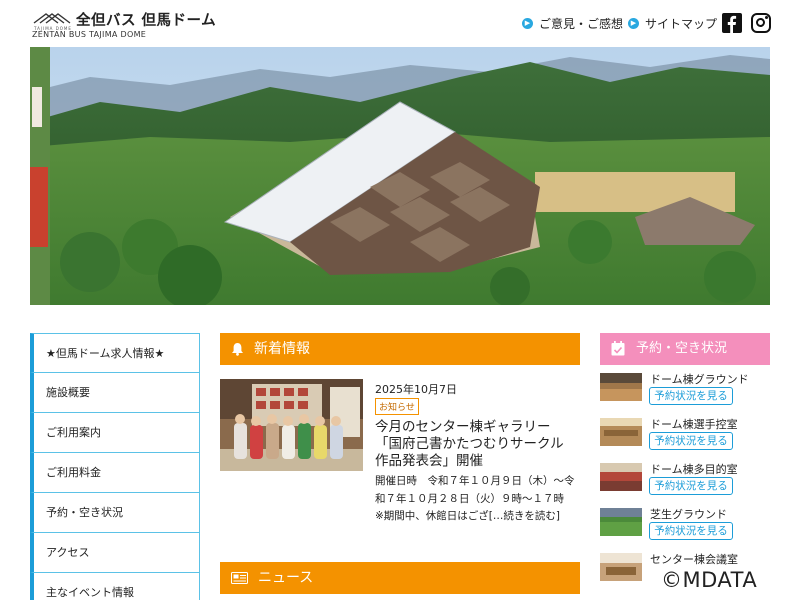 The height and width of the screenshot is (600, 800). I want to click on reservation-item-name: ドーム棟グラウンド, so click(699, 379).